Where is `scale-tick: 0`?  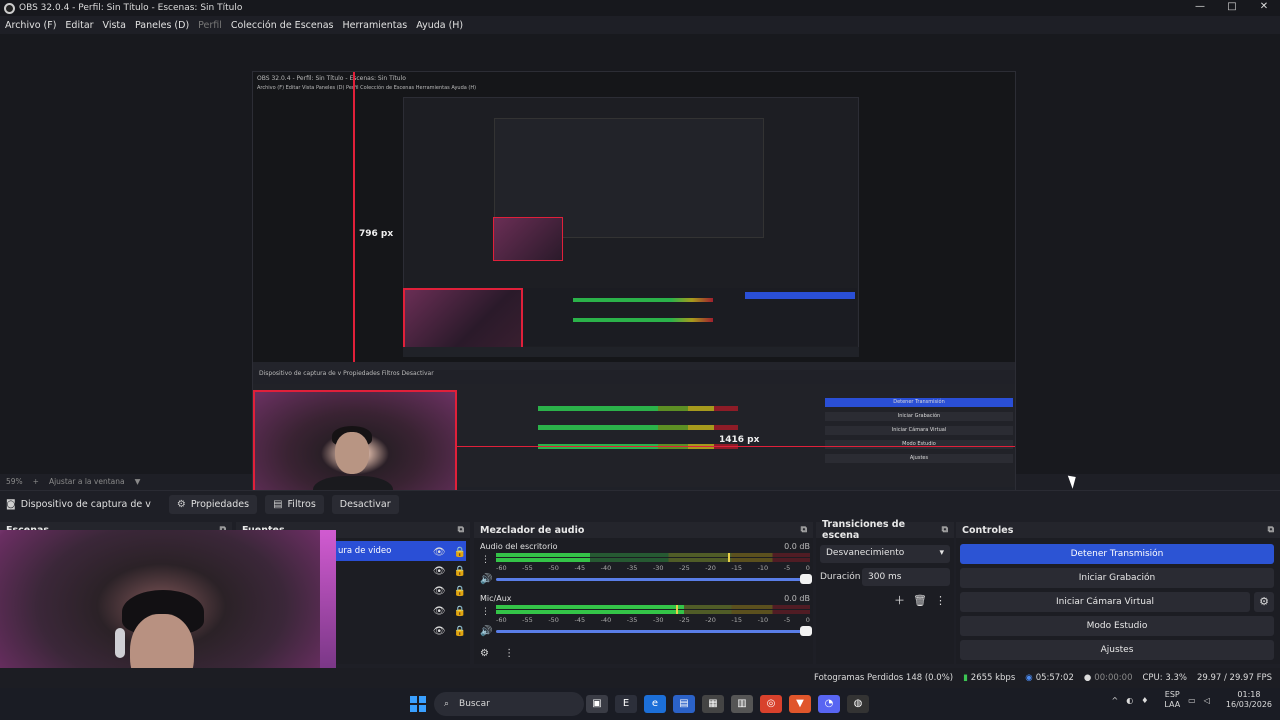
scale-tick: 0 is located at coordinates (807, 620).